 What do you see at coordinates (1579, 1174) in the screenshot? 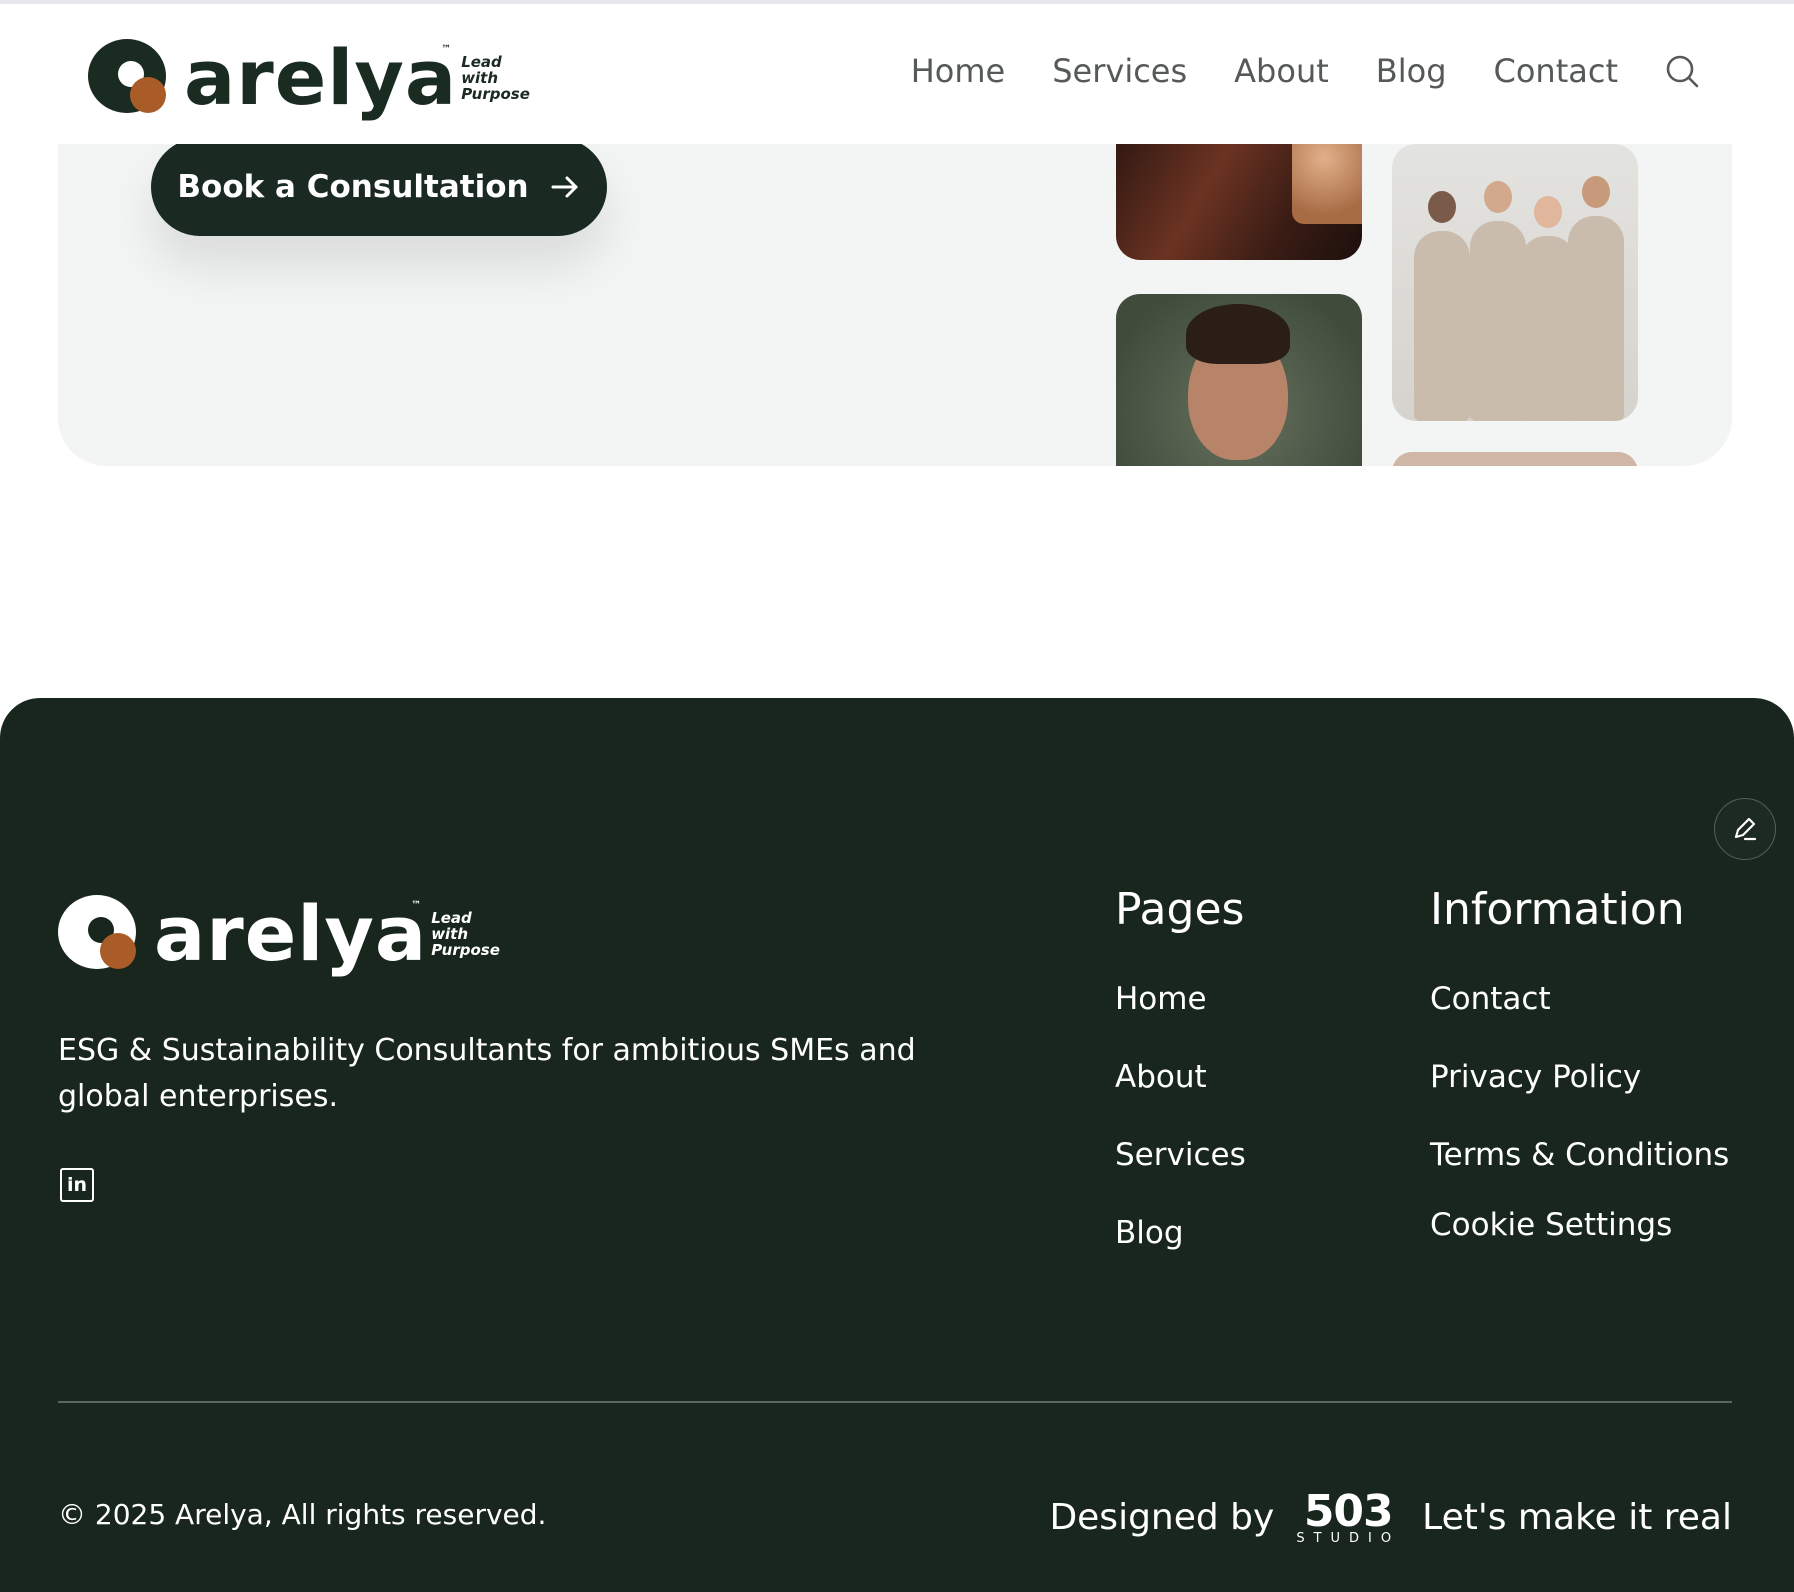
I see `footer-link-terms-conditions: Terms & Conditions` at bounding box center [1579, 1174].